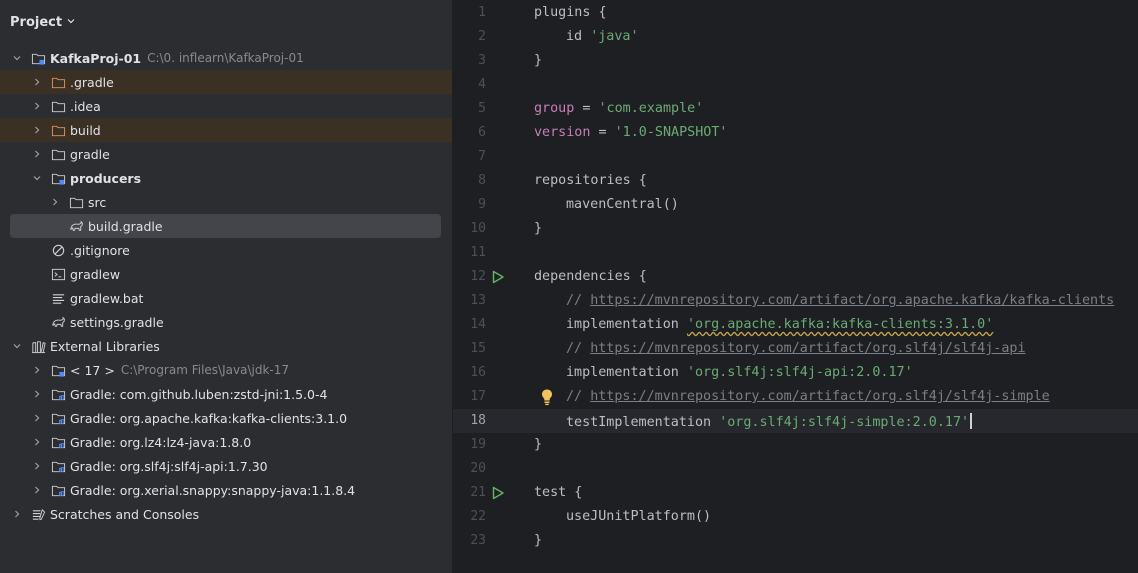 This screenshot has height=573, width=1138. I want to click on code-line: 11, so click(795, 253).